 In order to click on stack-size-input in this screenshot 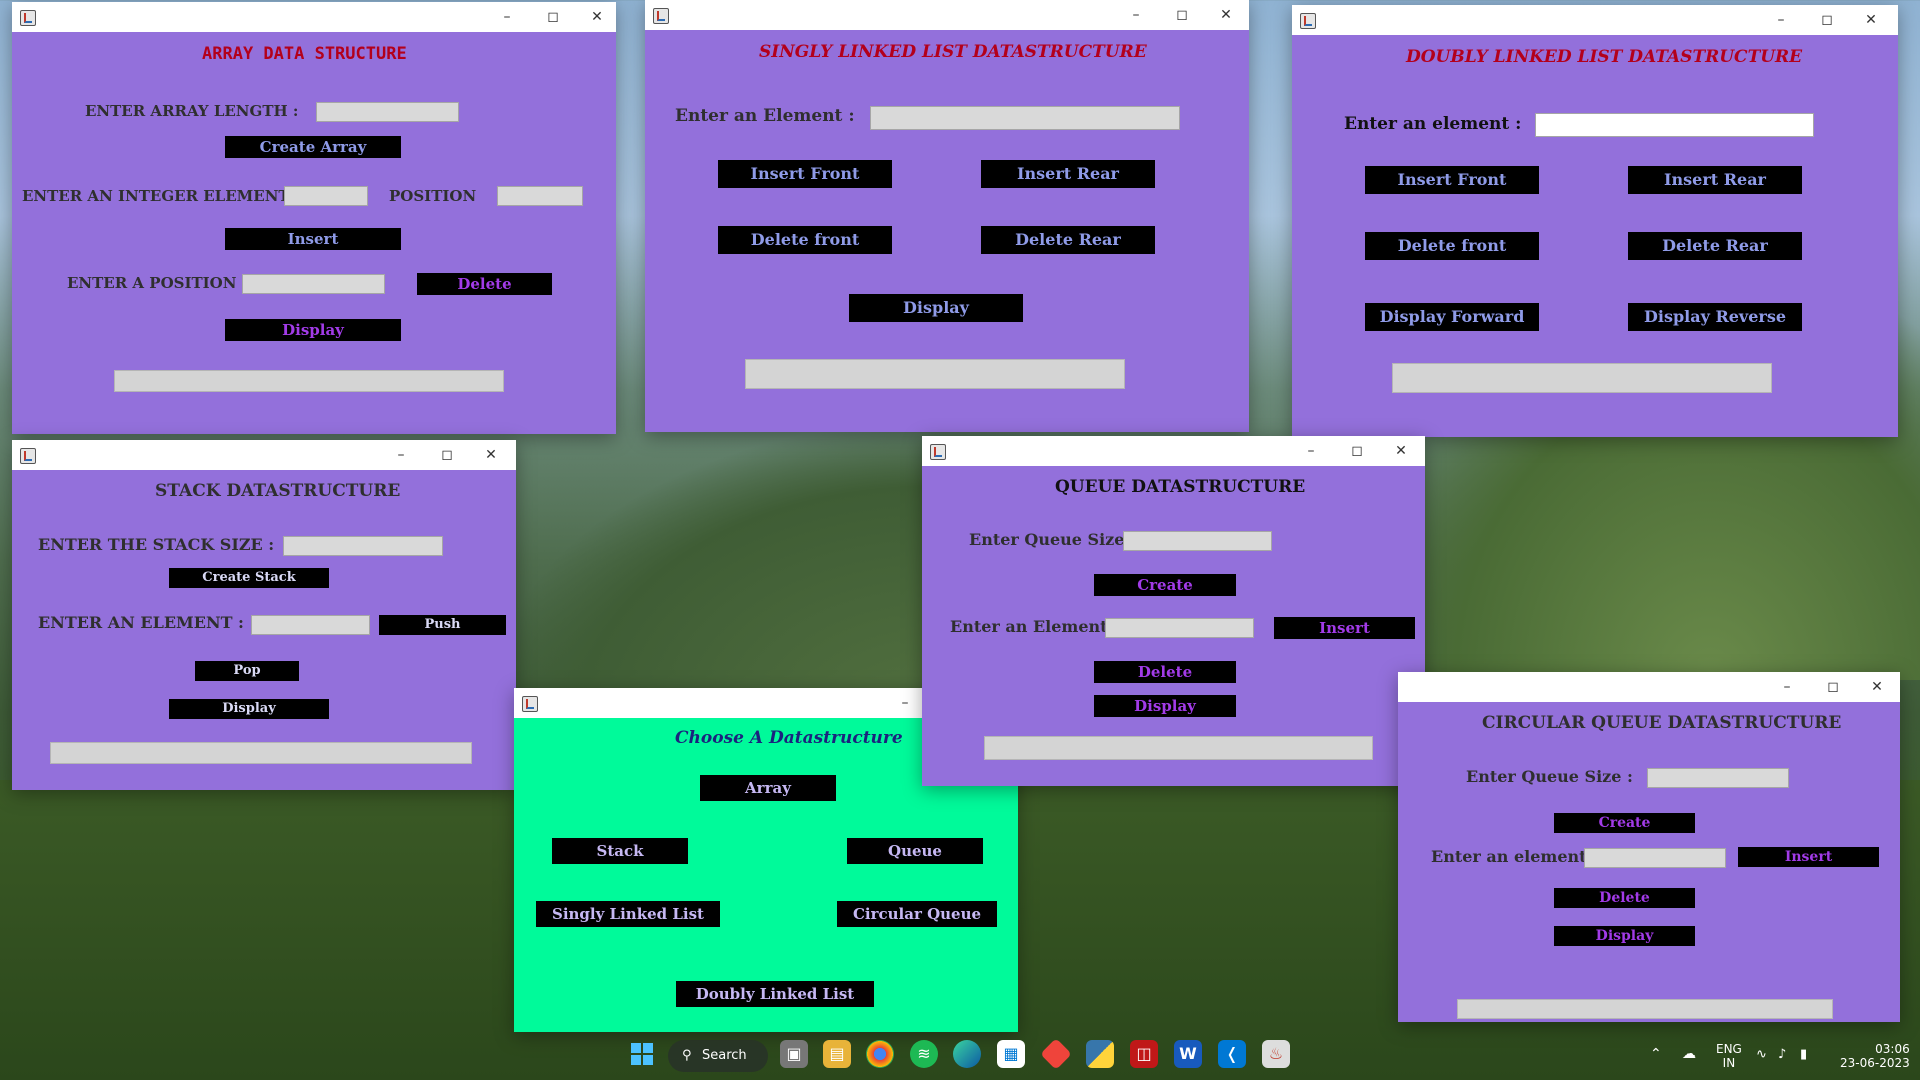, I will do `click(363, 546)`.